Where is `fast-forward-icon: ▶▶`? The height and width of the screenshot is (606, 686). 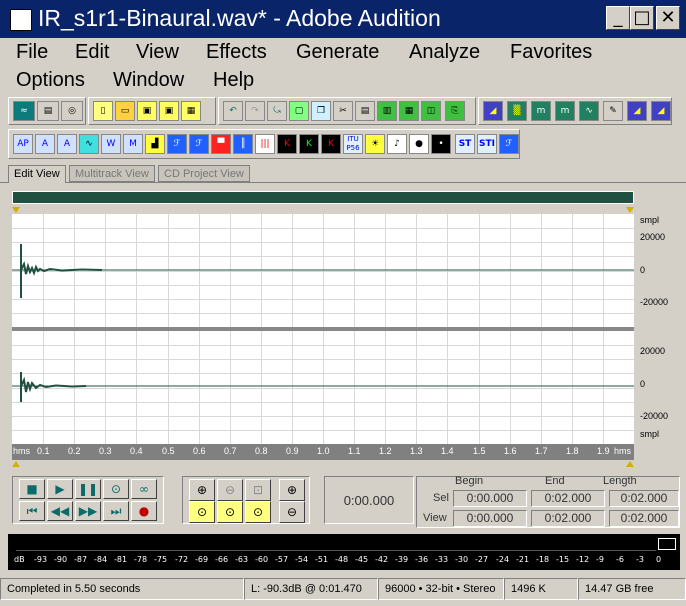
fast-forward-icon: ▶▶ is located at coordinates (88, 511).